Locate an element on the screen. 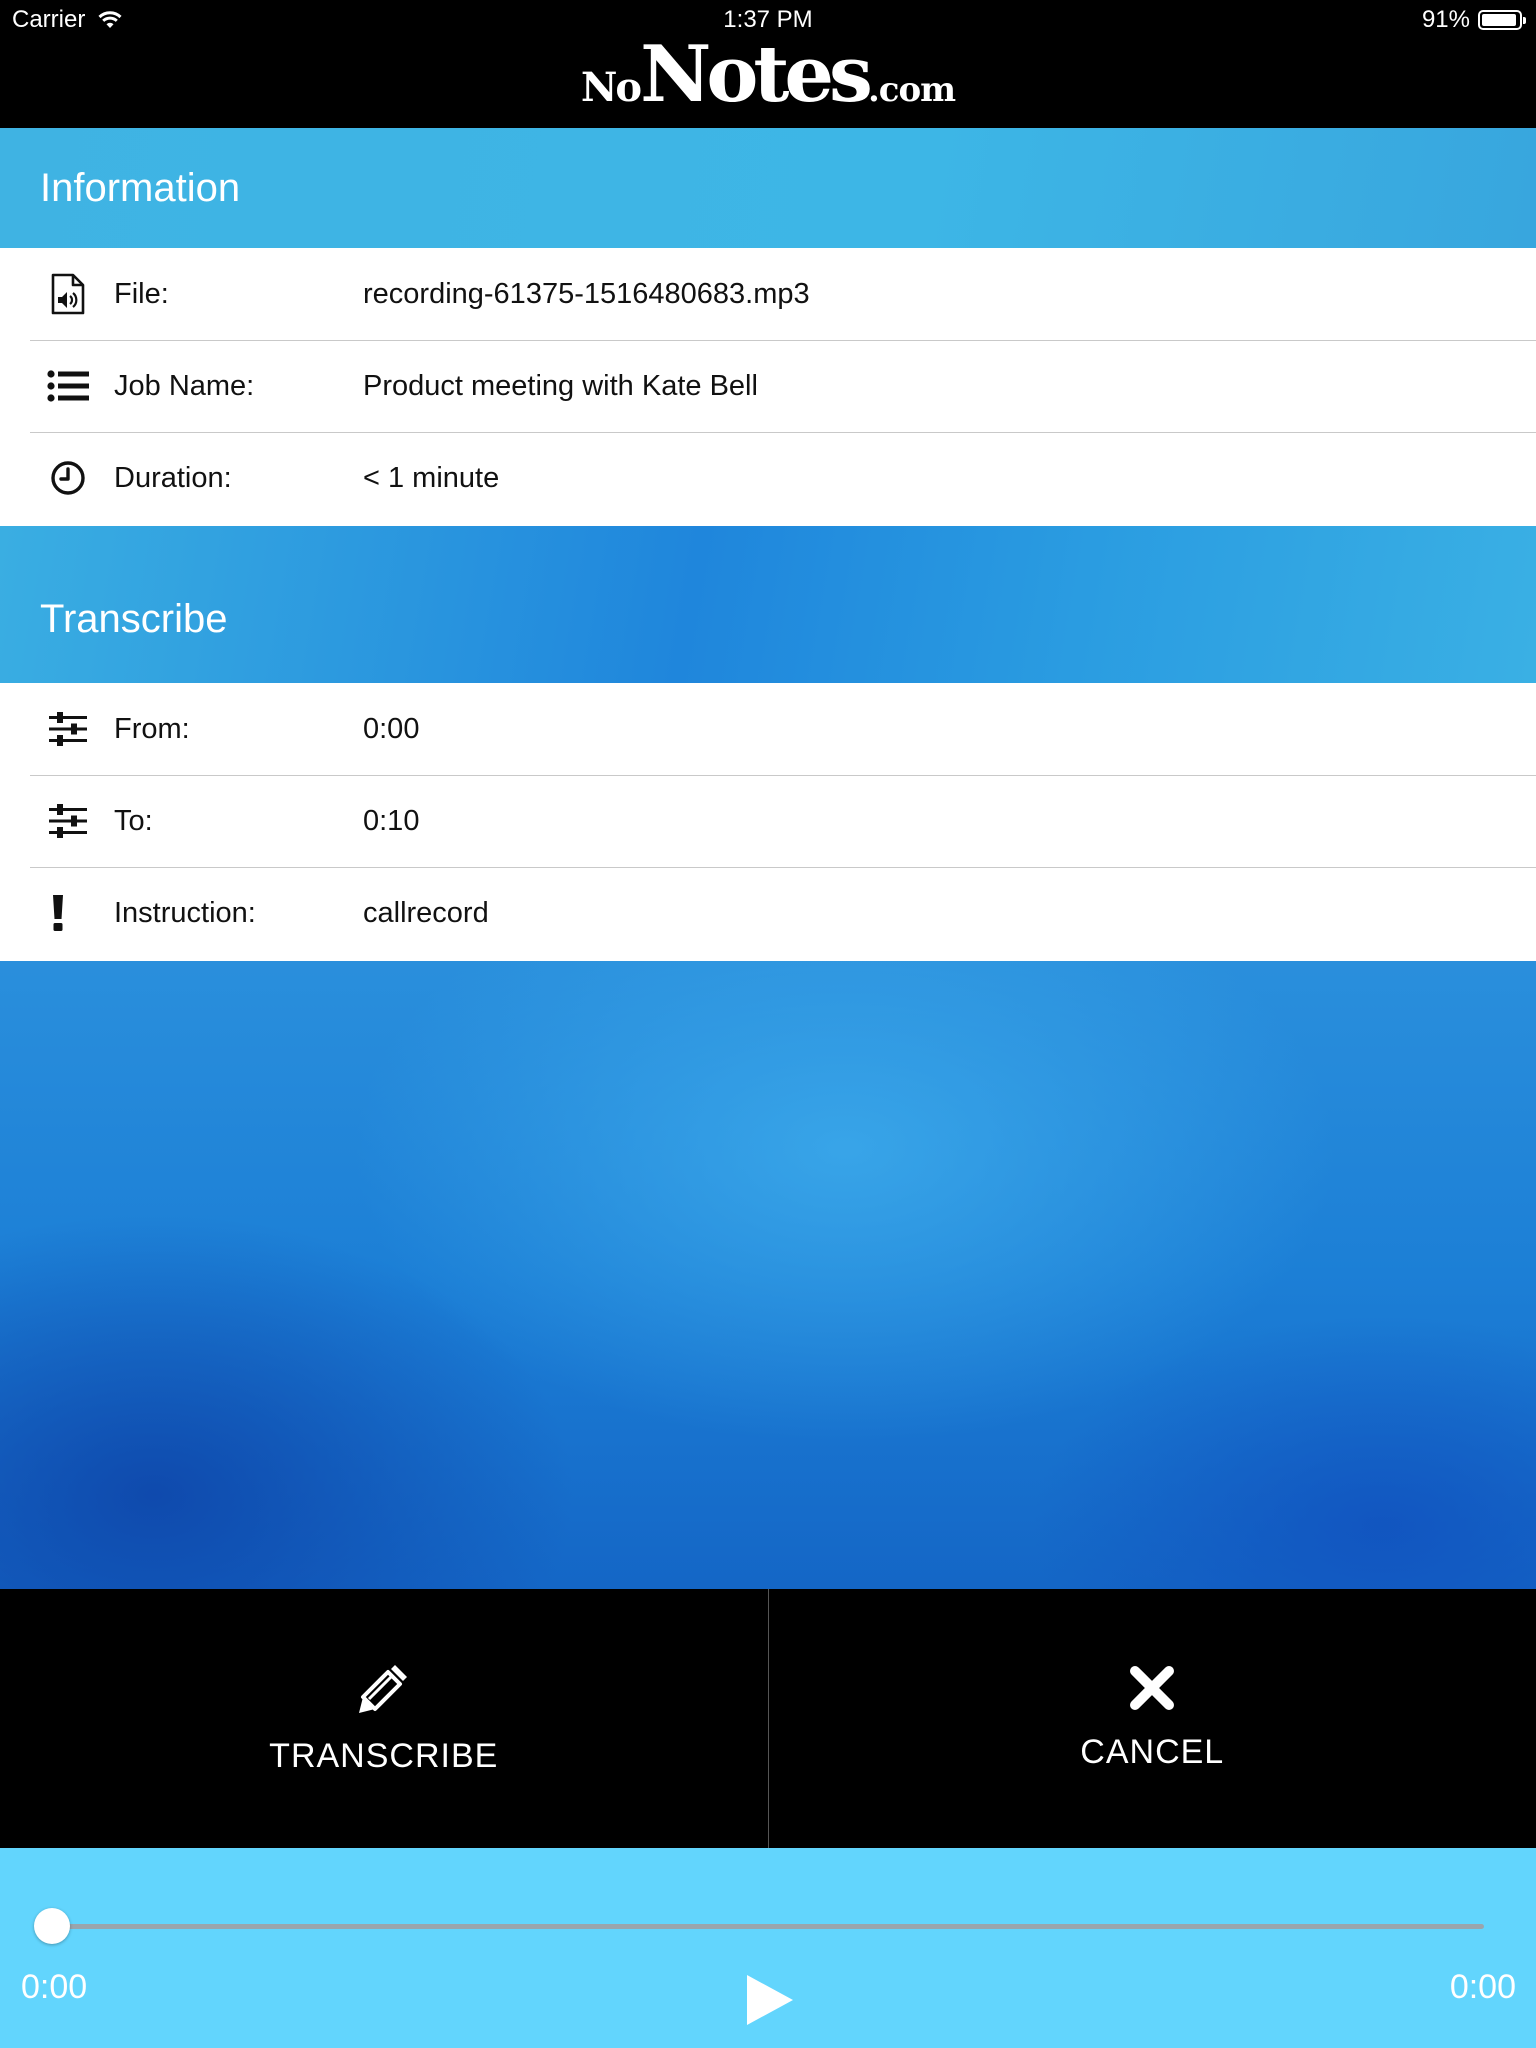 Image resolution: width=1536 pixels, height=2048 pixels. transcribe-title: Transcribe is located at coordinates (134, 619).